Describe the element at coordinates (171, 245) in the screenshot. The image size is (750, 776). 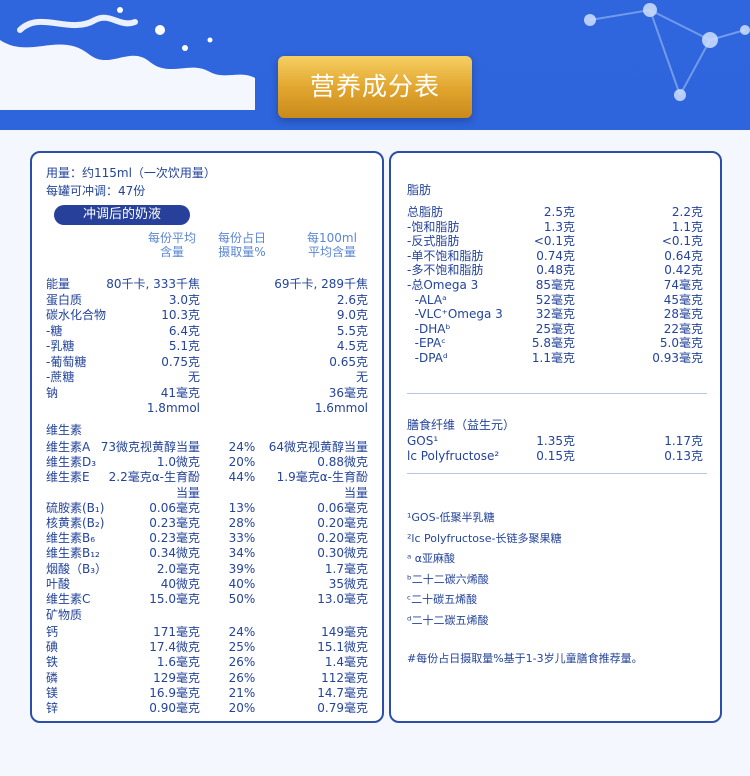
I see `col-header-per-serving: 每份平均 含量` at that location.